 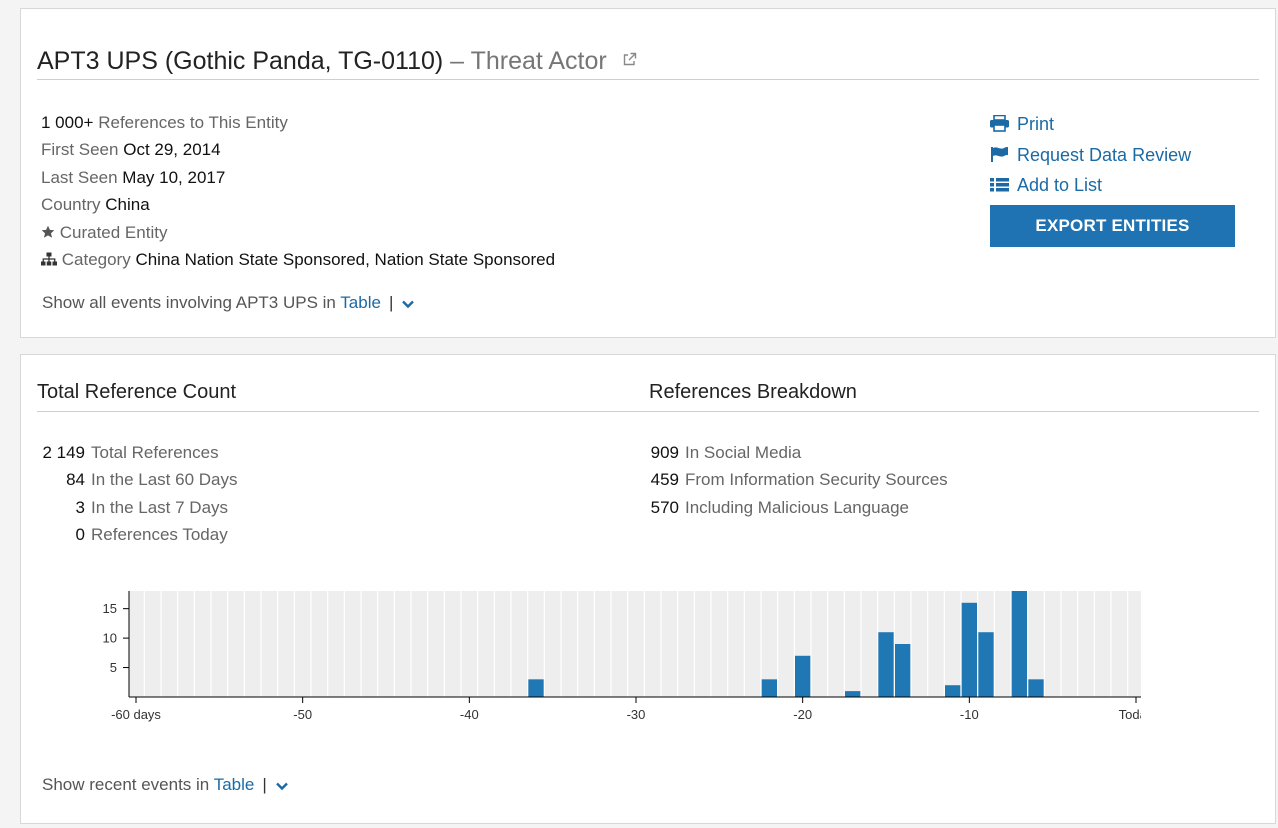 What do you see at coordinates (1090, 124) in the screenshot?
I see `print-link: Print` at bounding box center [1090, 124].